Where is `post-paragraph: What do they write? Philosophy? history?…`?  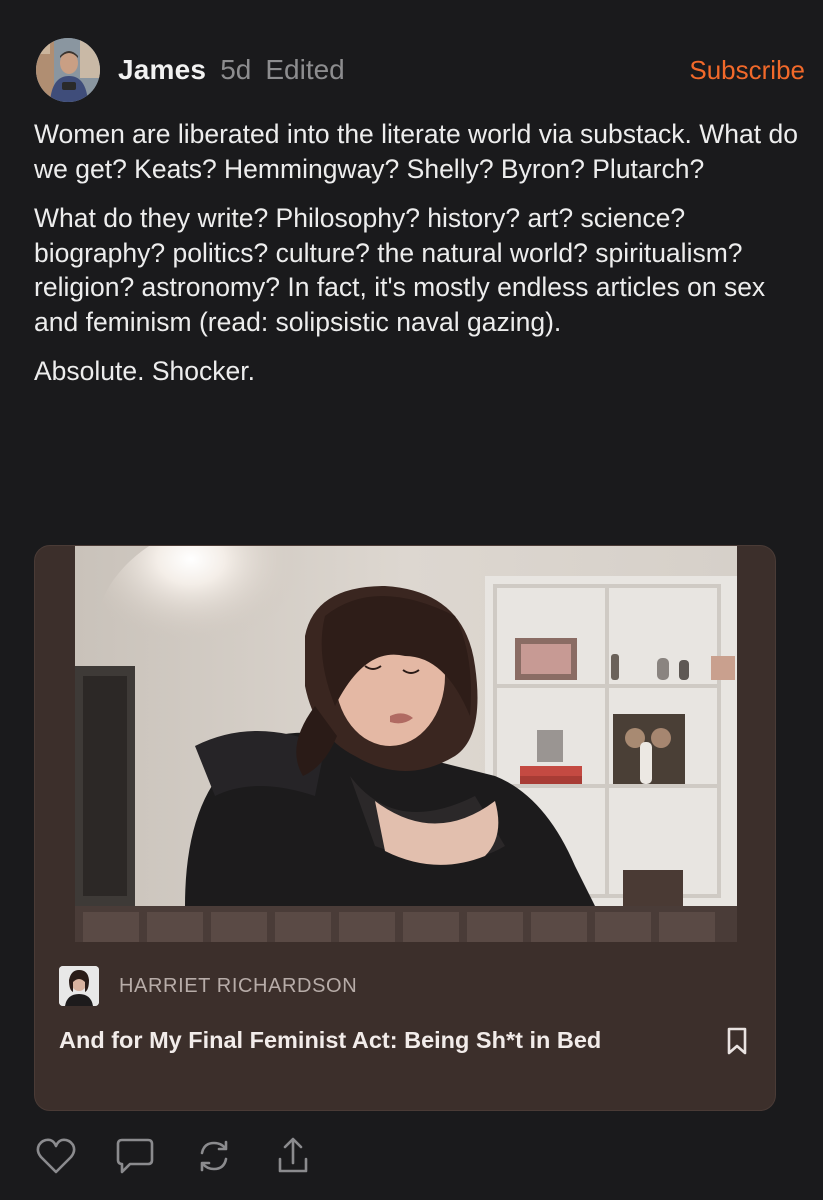
post-paragraph: What do they write? Philosophy? history?… is located at coordinates (400, 270).